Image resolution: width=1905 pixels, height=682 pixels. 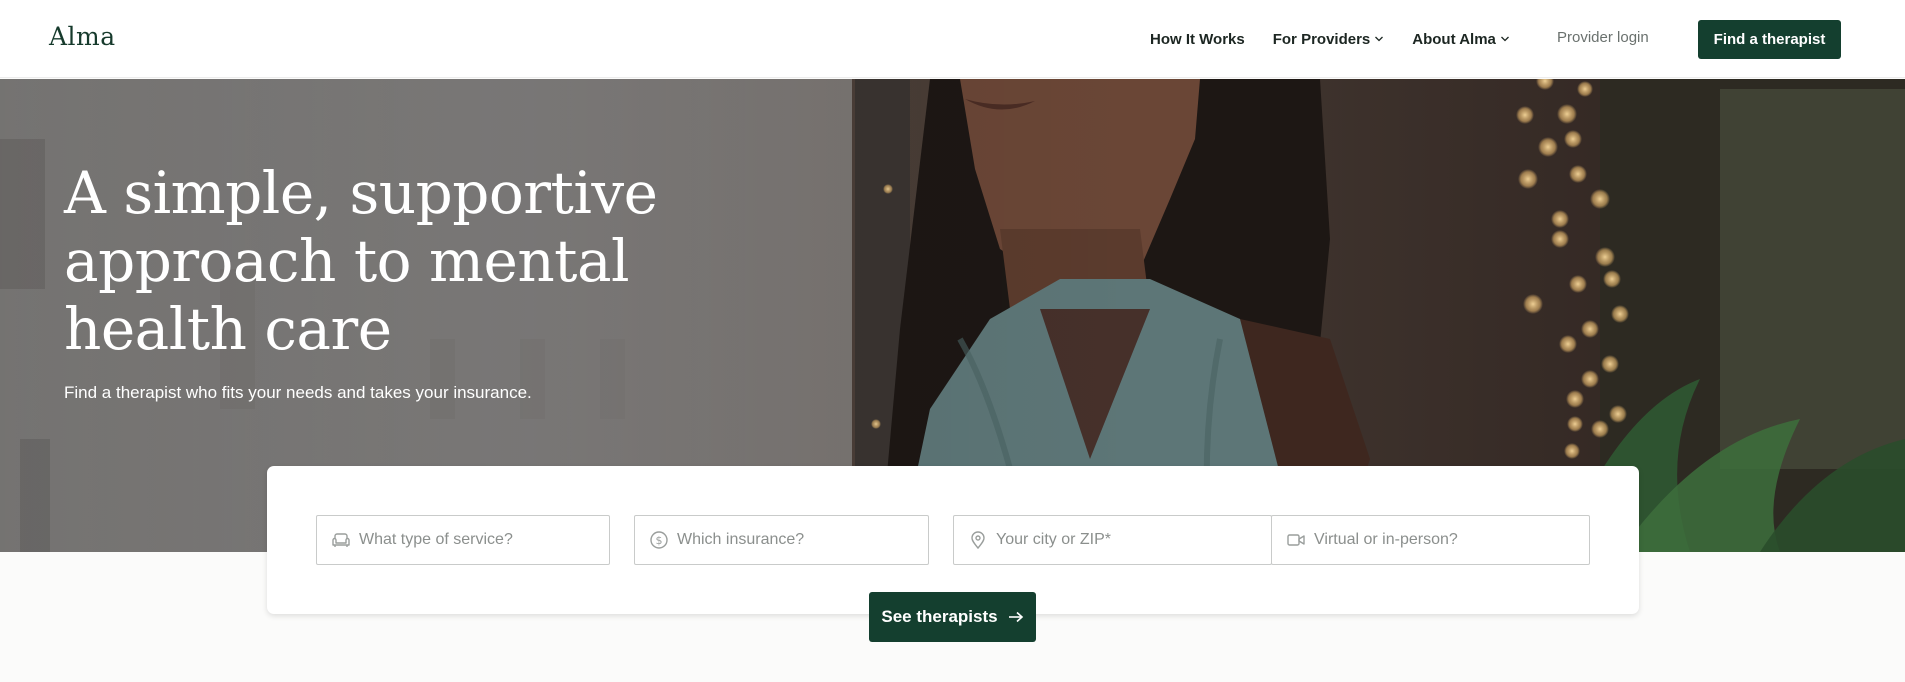 I want to click on nav-about-alma: About Alma, so click(x=1461, y=39).